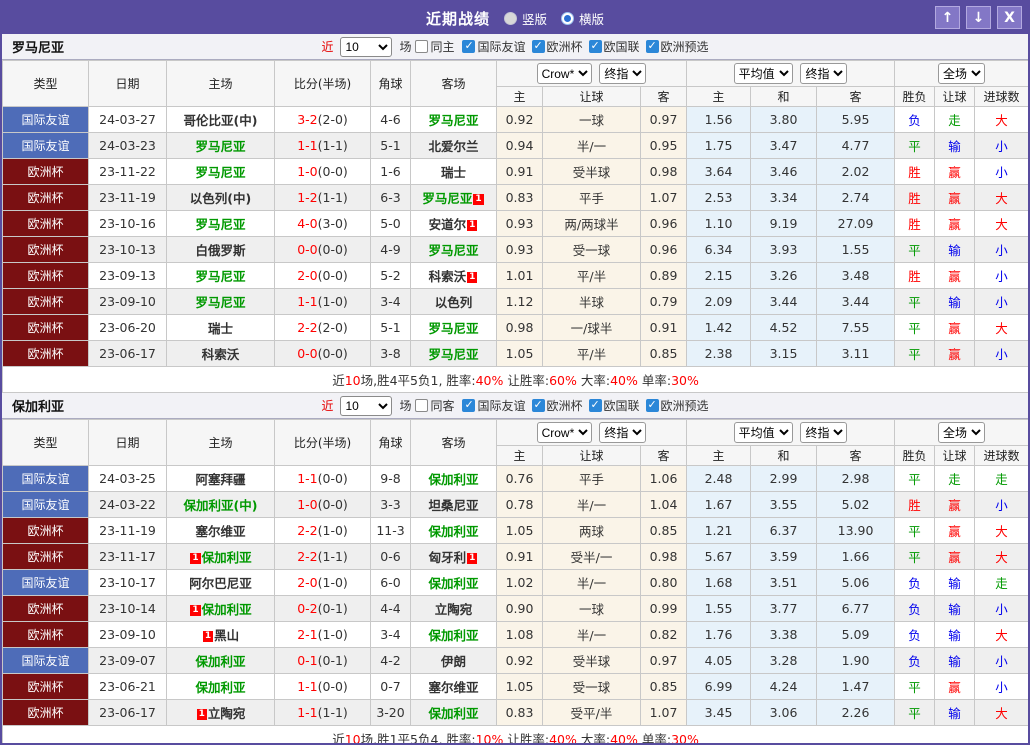 The height and width of the screenshot is (745, 1030). I want to click on window-title: 近期战绩, so click(457, 18).